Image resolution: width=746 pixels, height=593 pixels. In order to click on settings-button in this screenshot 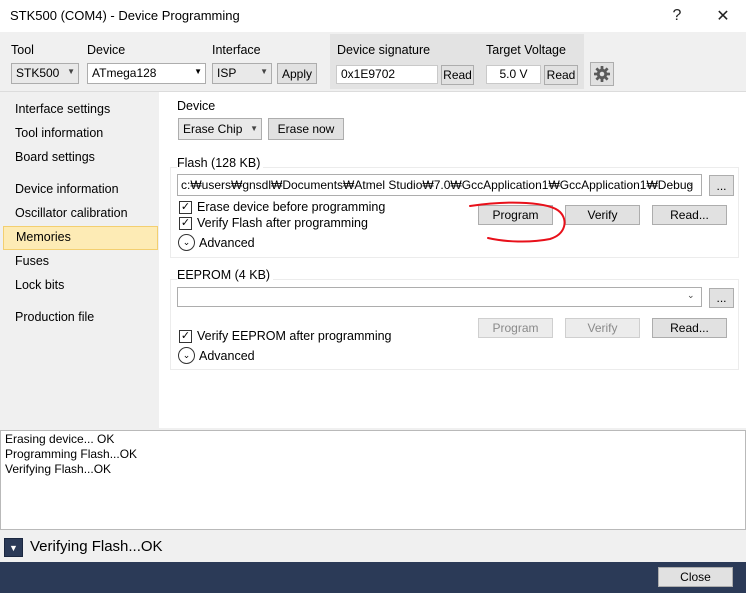, I will do `click(602, 74)`.